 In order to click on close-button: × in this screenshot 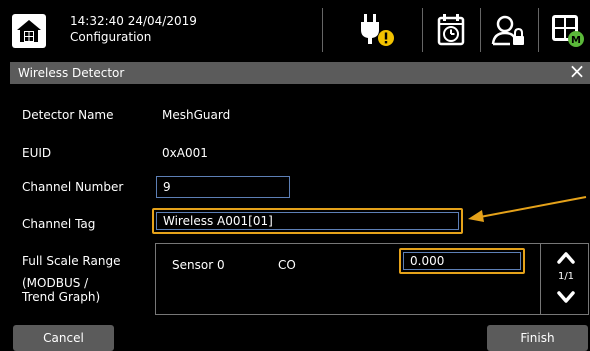, I will do `click(577, 71)`.